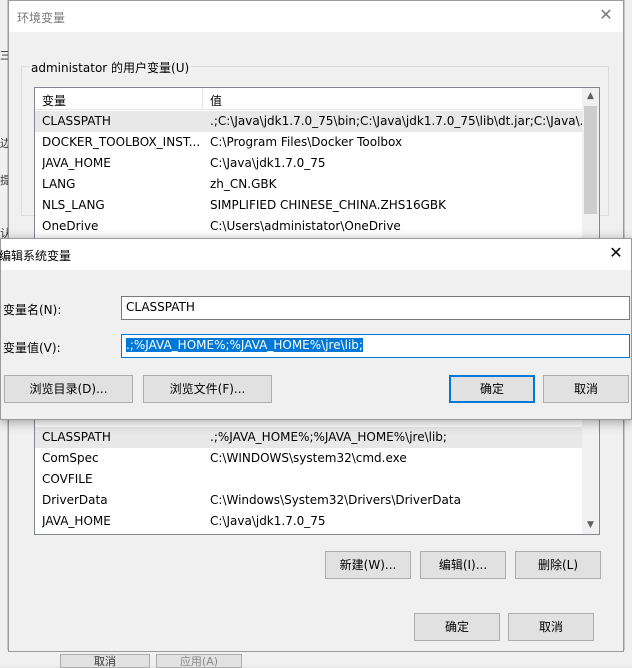 This screenshot has width=632, height=668. Describe the element at coordinates (586, 389) in the screenshot. I see `edit-cancel-button: 取消` at that location.